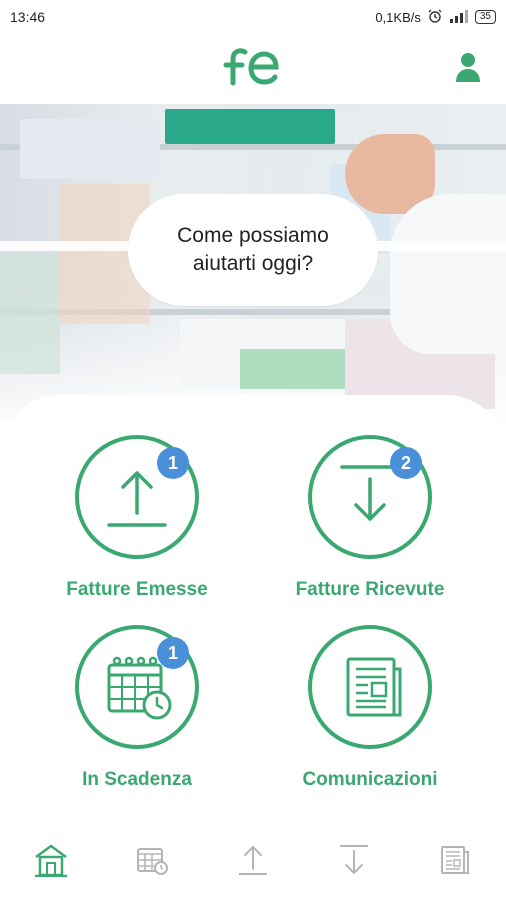 The width and height of the screenshot is (506, 900). I want to click on upload-icon, so click(252, 860).